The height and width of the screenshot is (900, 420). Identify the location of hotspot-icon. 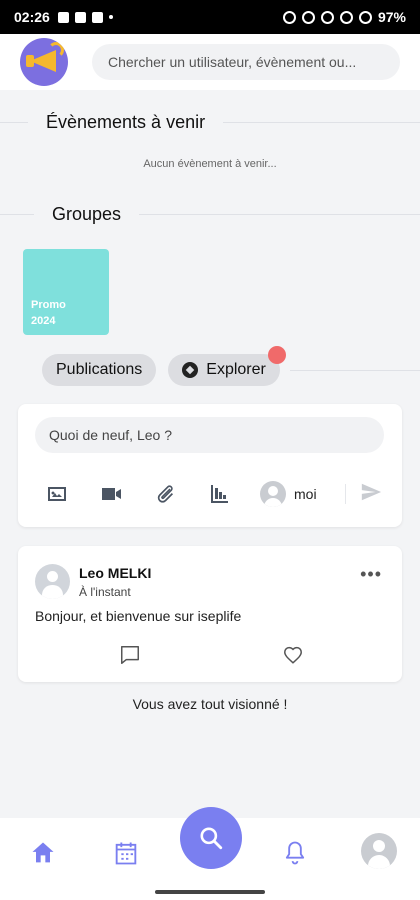
(327, 17).